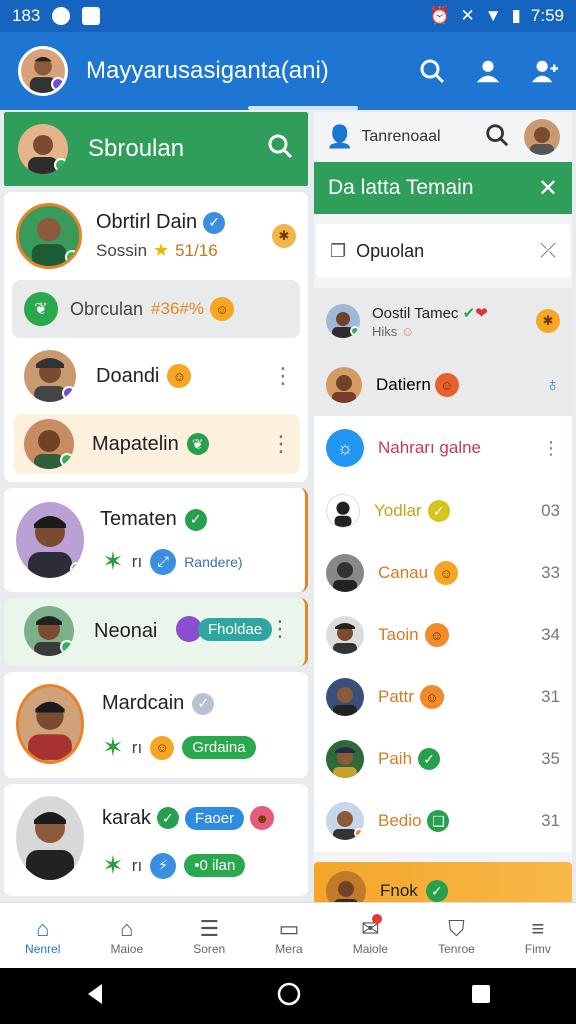  What do you see at coordinates (161, 250) in the screenshot?
I see `star-icon: ★` at bounding box center [161, 250].